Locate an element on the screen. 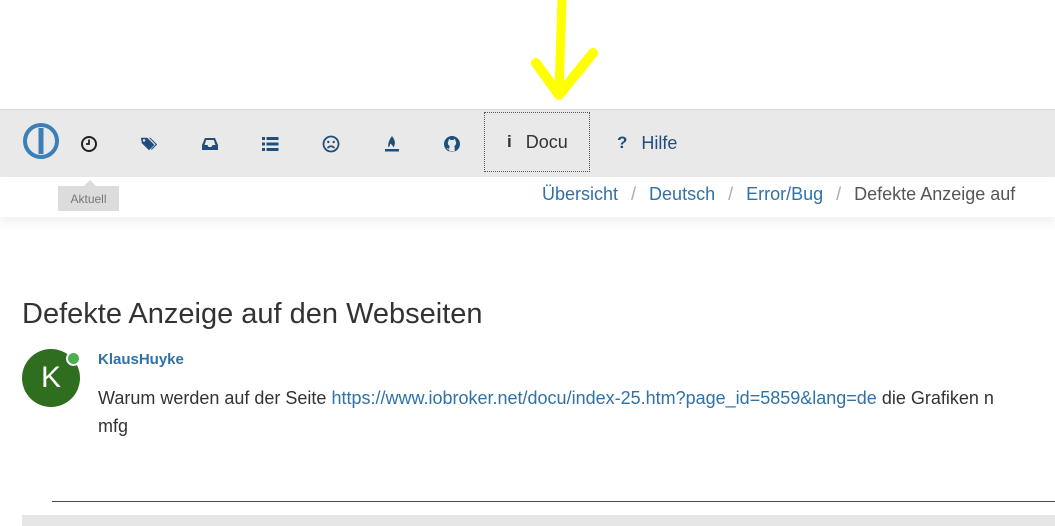  topic-title: Defekte Anzeige auf den Webseiten is located at coordinates (252, 314).